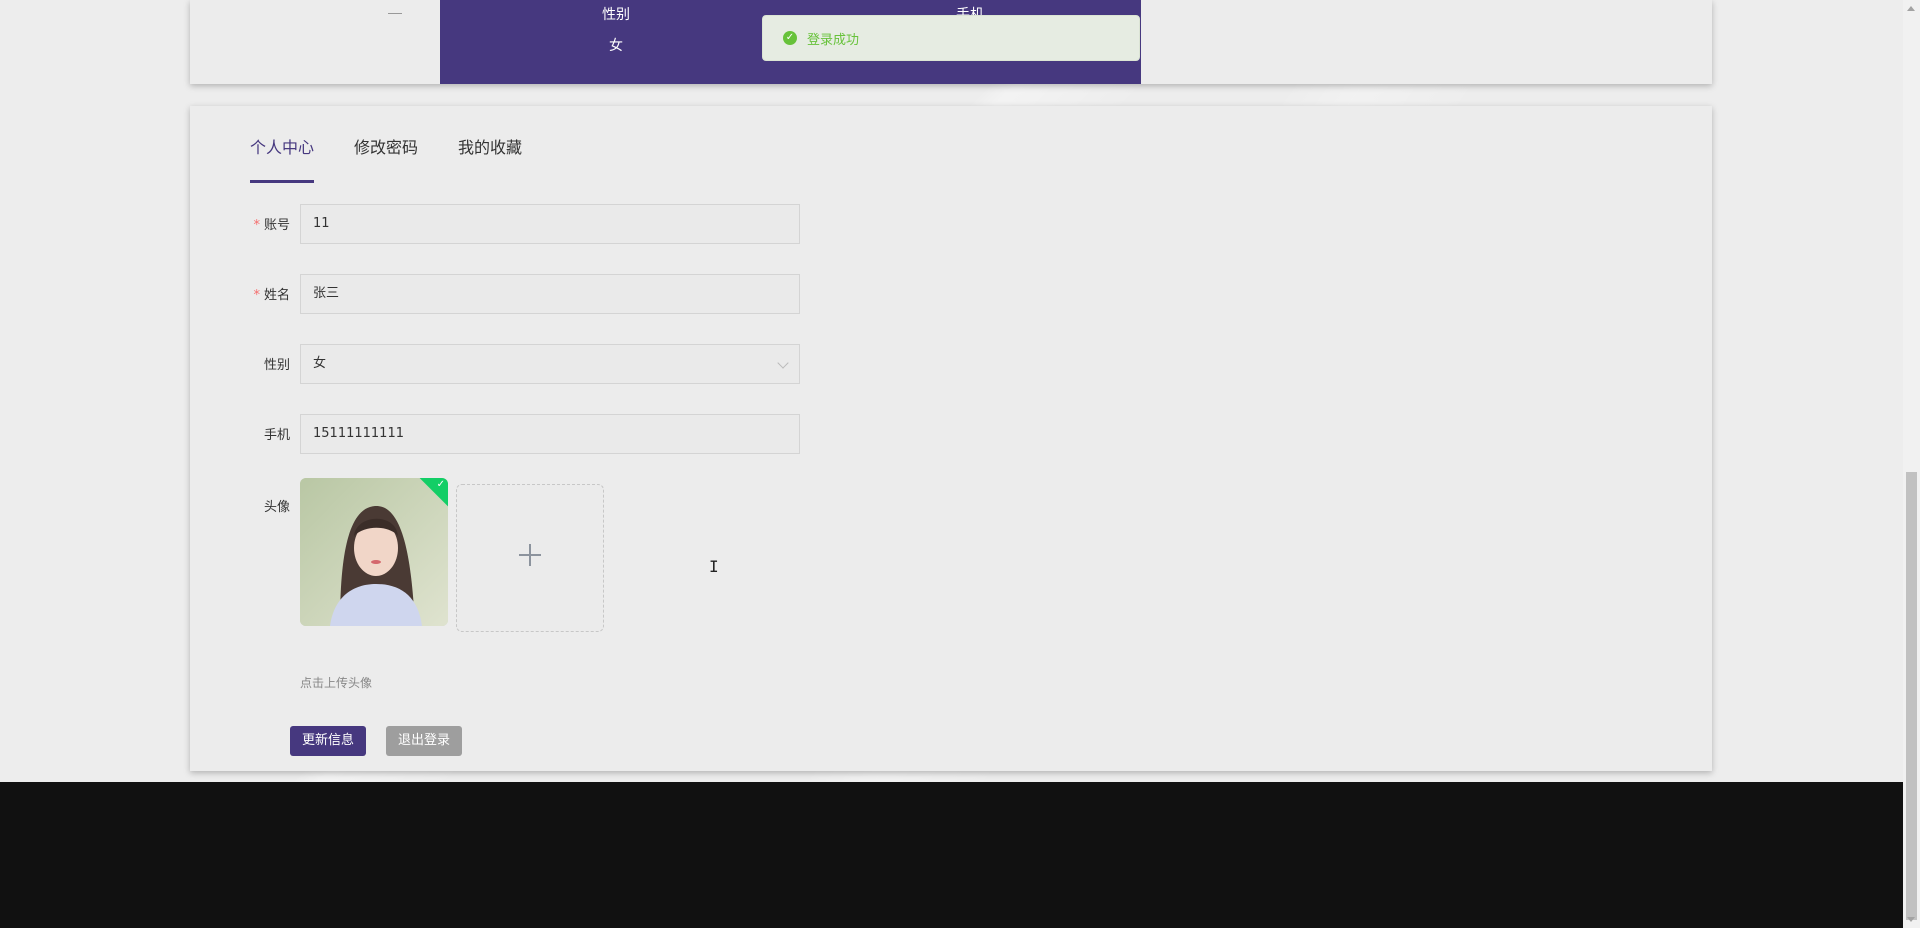  What do you see at coordinates (271, 225) in the screenshot?
I see `account-label: * 账号` at bounding box center [271, 225].